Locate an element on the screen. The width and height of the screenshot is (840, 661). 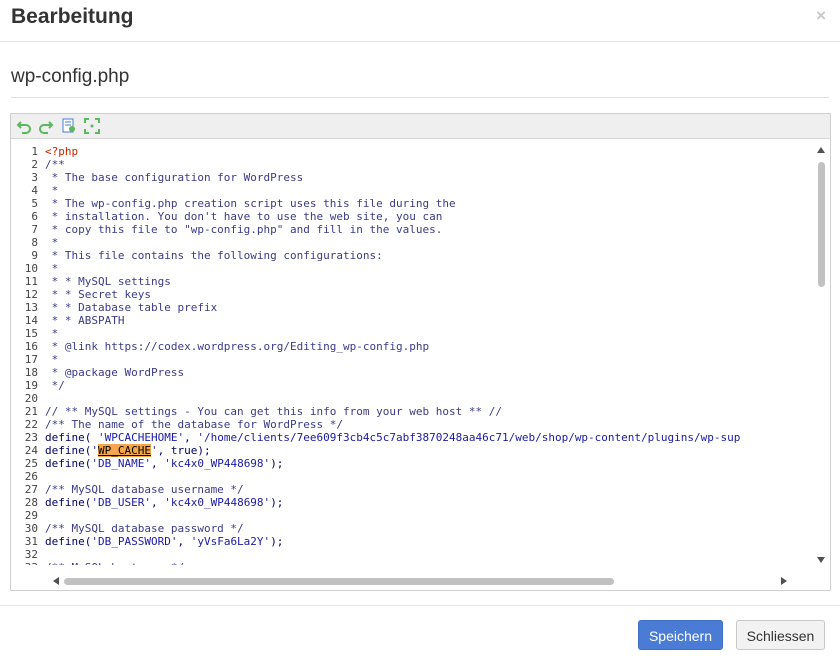
horizontal-scroll-thumb is located at coordinates (339, 581).